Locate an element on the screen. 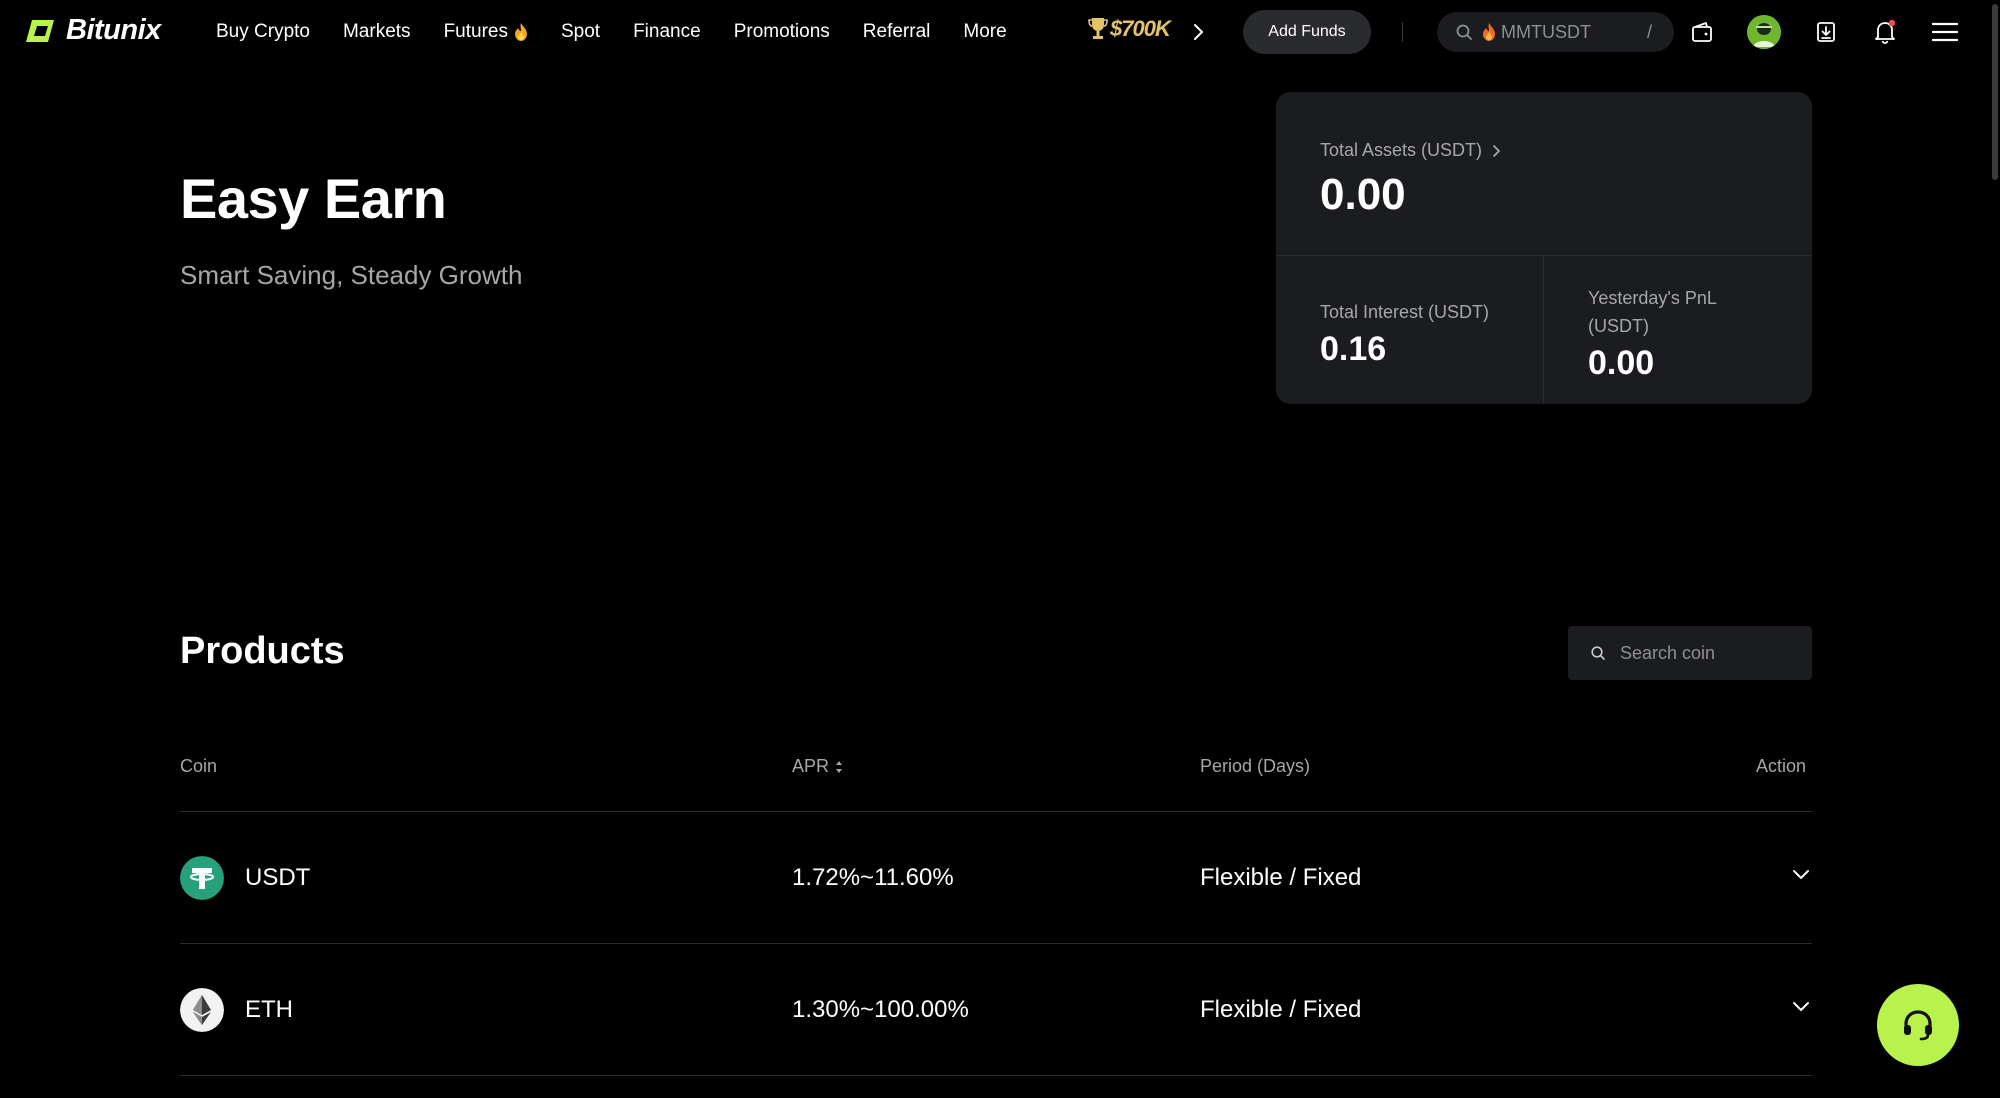 Image resolution: width=2000 pixels, height=1098 pixels. coin-search-input is located at coordinates (1710, 653).